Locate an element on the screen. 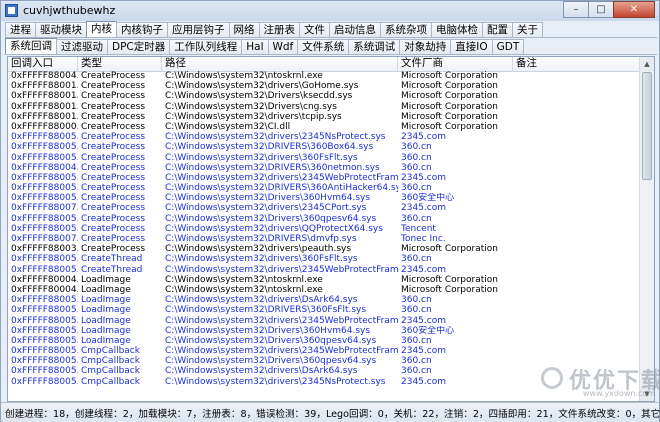 The height and width of the screenshot is (422, 660). tab-sub-4: Hal is located at coordinates (255, 46).